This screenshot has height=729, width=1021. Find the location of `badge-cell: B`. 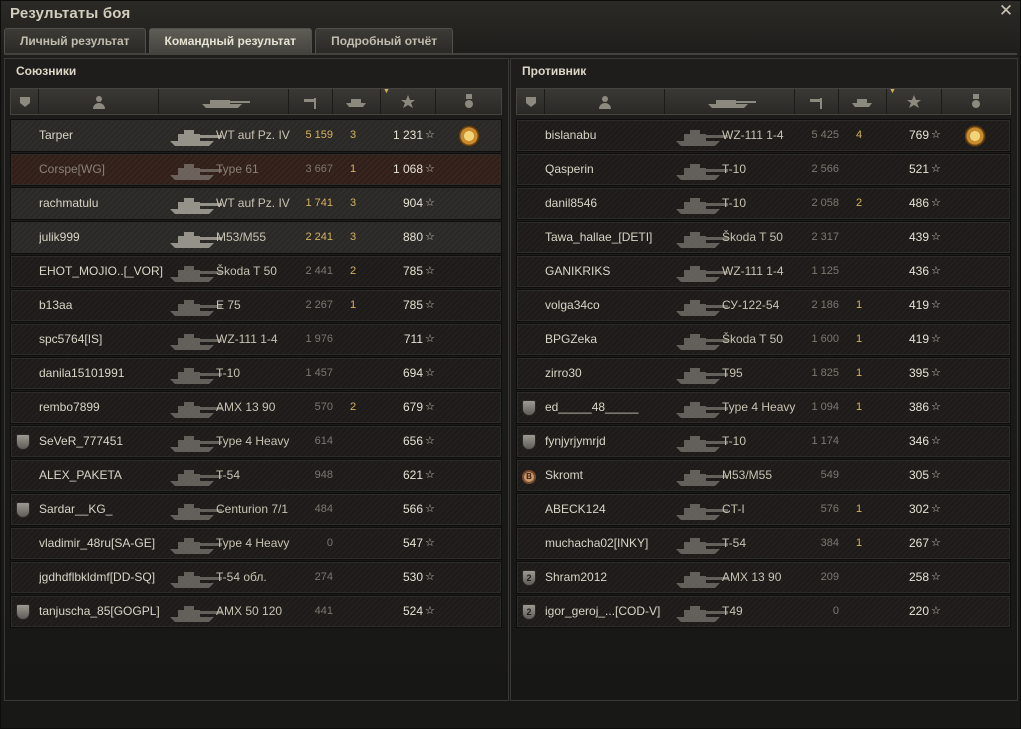

badge-cell: B is located at coordinates (531, 475).